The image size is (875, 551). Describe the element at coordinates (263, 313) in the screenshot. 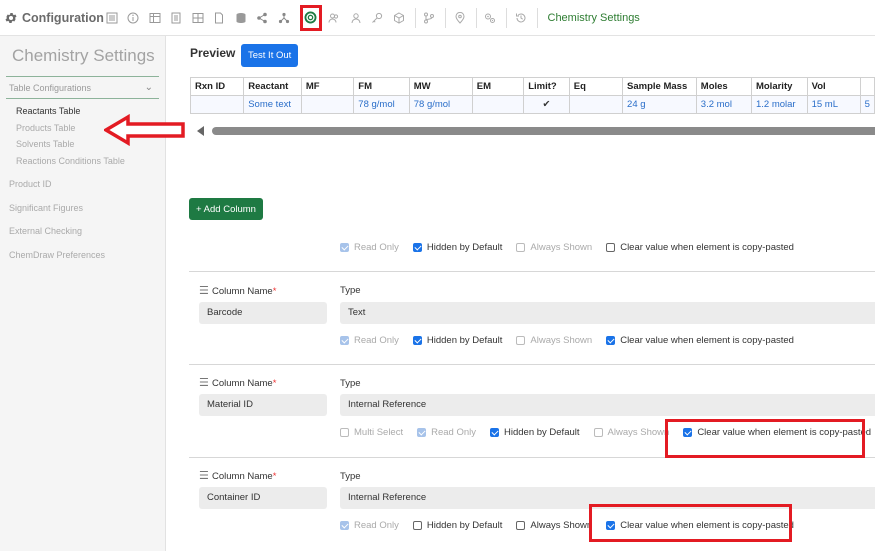

I see `column-name-input: Barcode` at that location.